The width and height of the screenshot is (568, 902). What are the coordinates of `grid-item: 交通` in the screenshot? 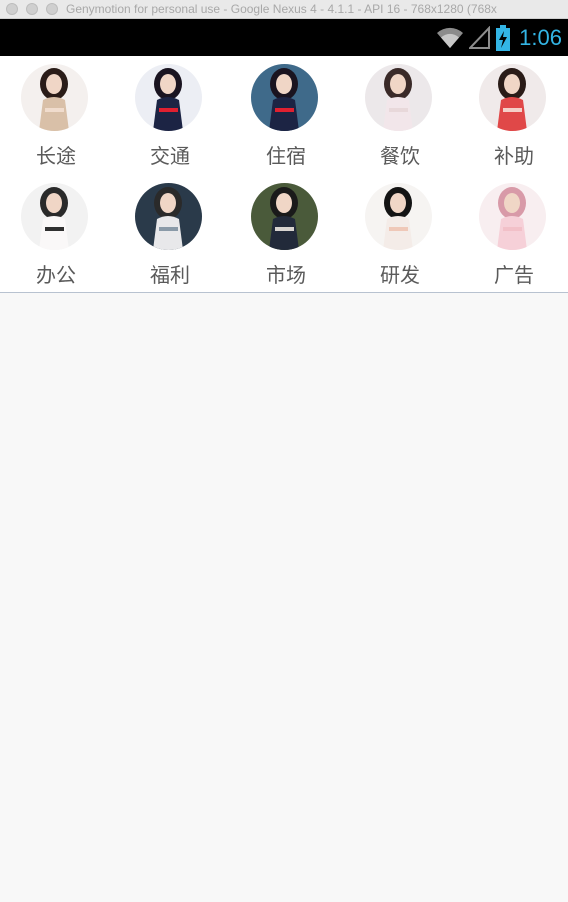 It's located at (170, 115).